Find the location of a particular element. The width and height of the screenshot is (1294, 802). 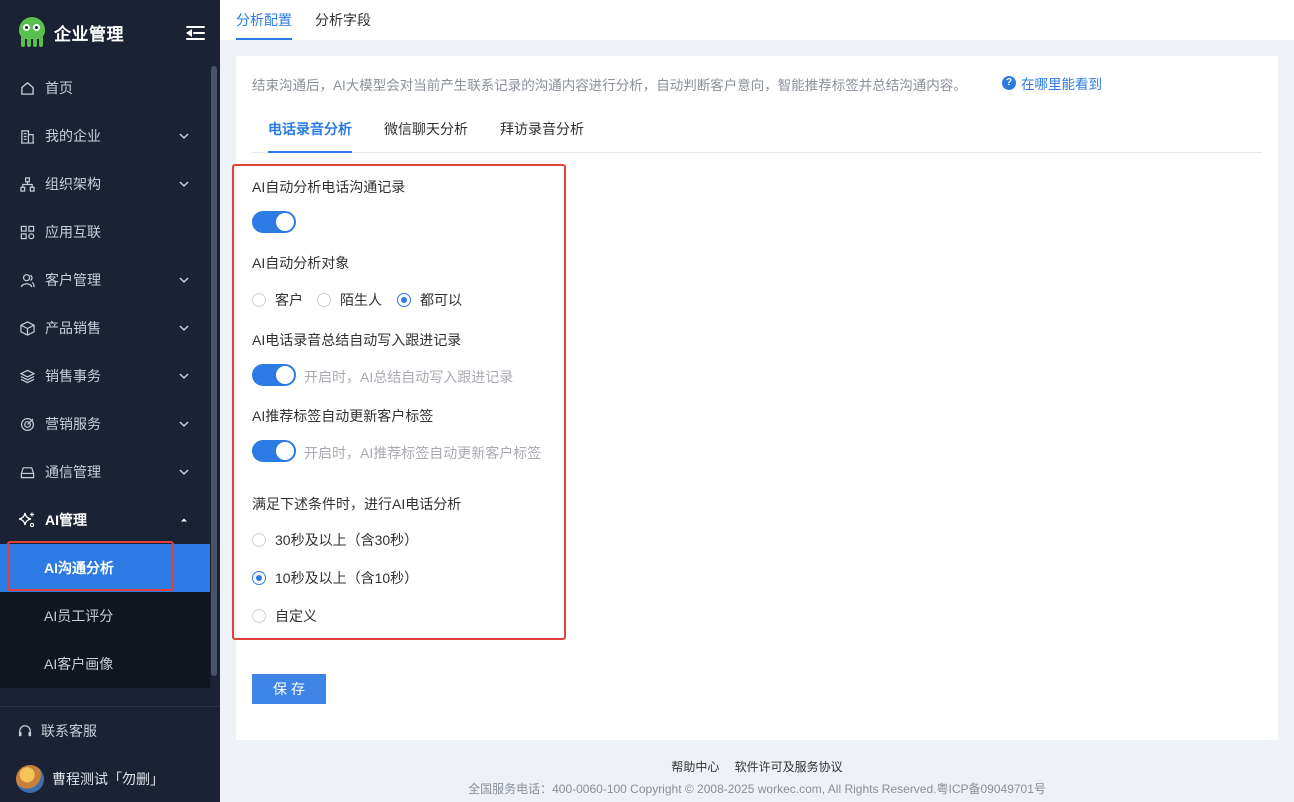

layers-icon is located at coordinates (27, 376).